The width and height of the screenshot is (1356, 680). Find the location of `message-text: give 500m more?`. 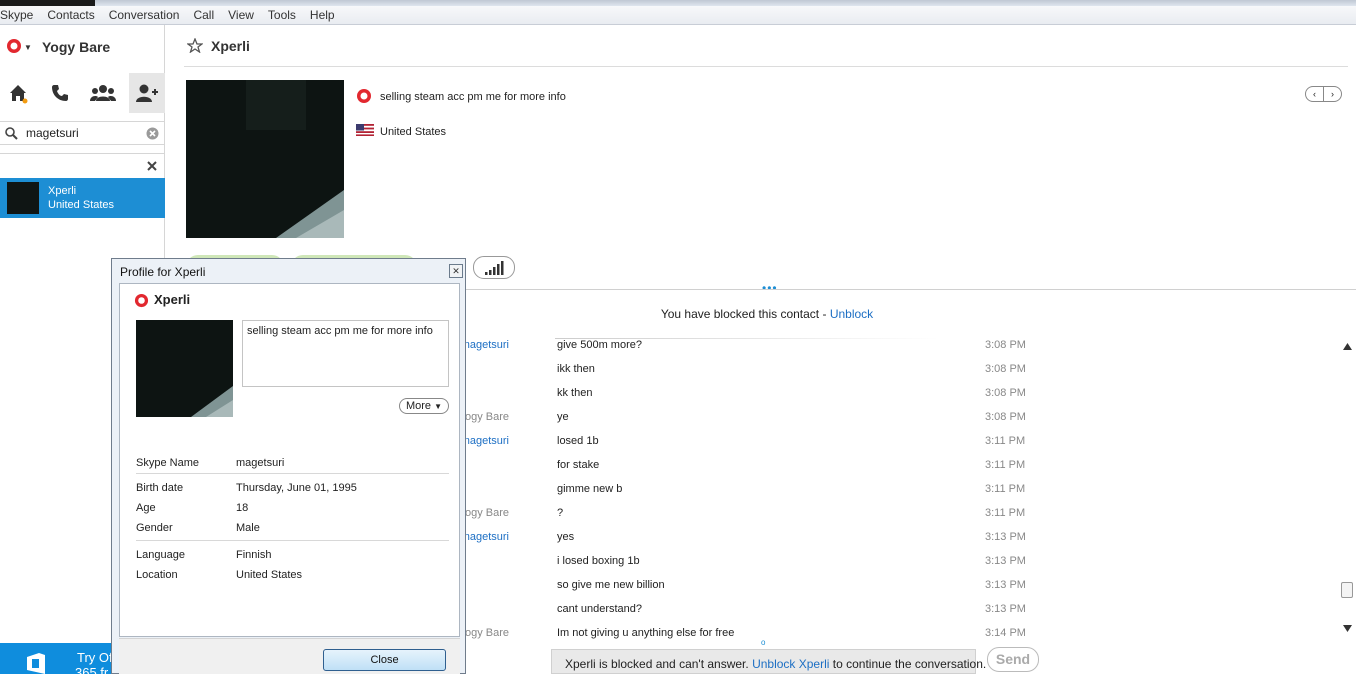

message-text: give 500m more? is located at coordinates (599, 345).